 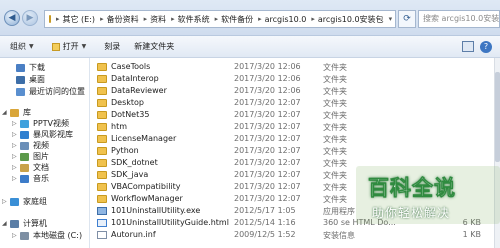 What do you see at coordinates (24, 223) in the screenshot?
I see `sidebar-item-computer: ◢ 计算机` at bounding box center [24, 223].